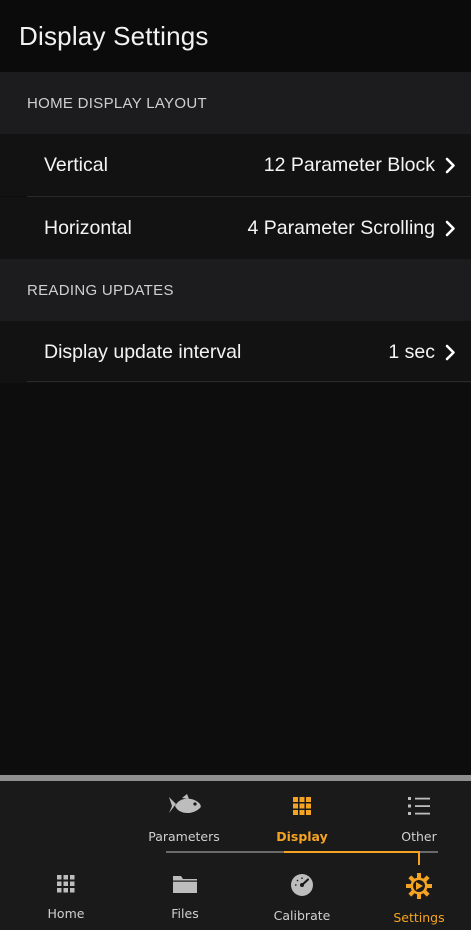 The image size is (471, 930). Describe the element at coordinates (185, 913) in the screenshot. I see `tab-label: Files` at that location.